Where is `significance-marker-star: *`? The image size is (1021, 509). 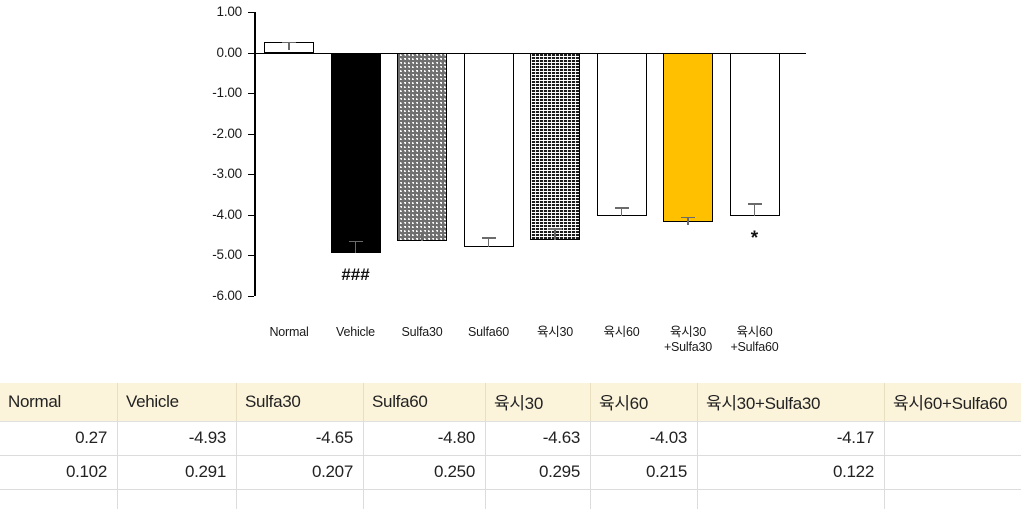
significance-marker-star: * is located at coordinates (754, 239).